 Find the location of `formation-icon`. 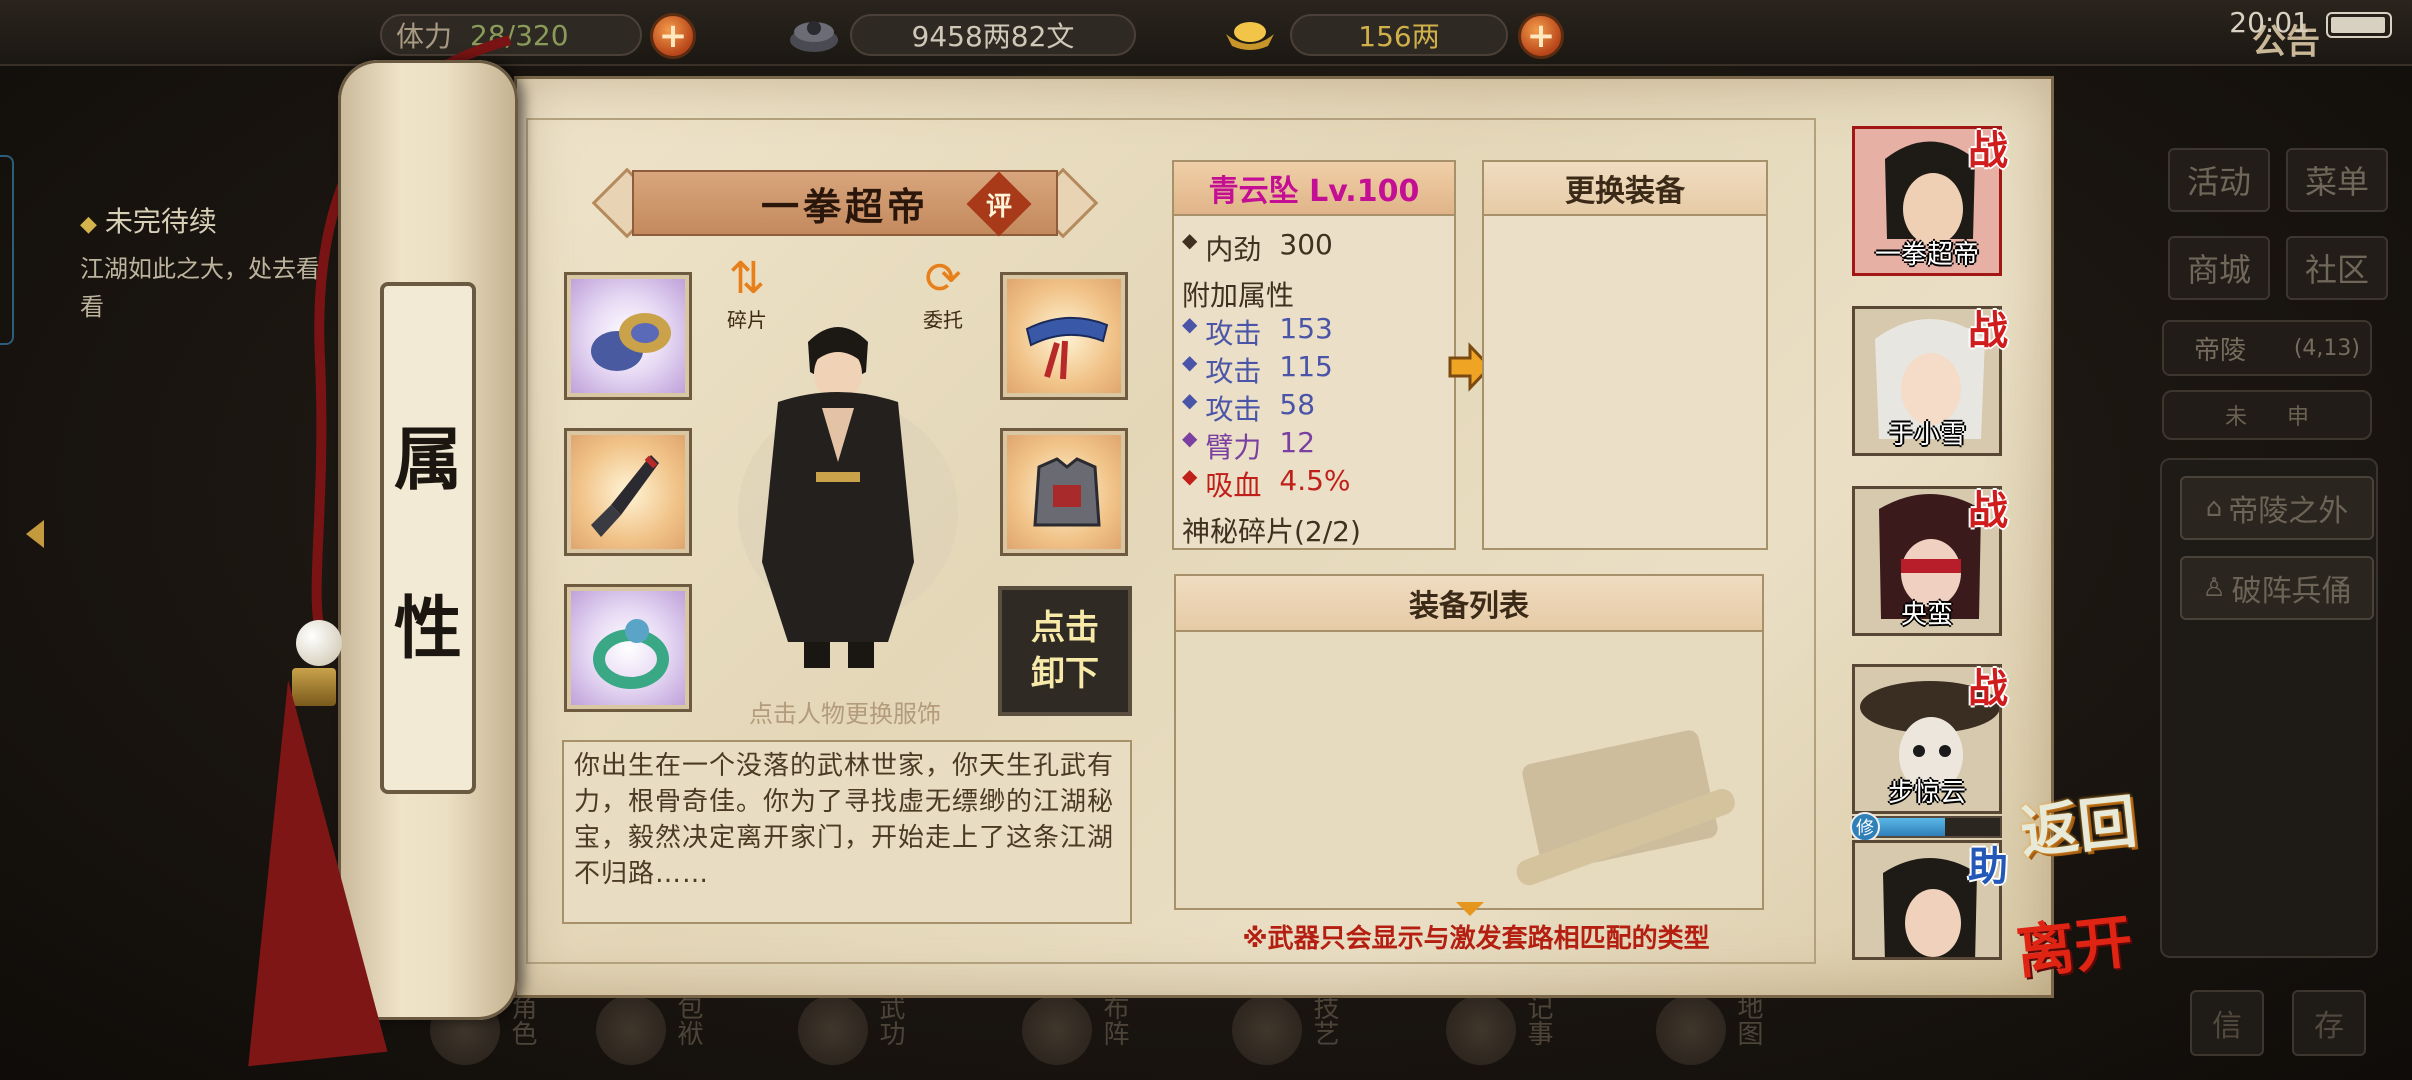

formation-icon is located at coordinates (1057, 1030).